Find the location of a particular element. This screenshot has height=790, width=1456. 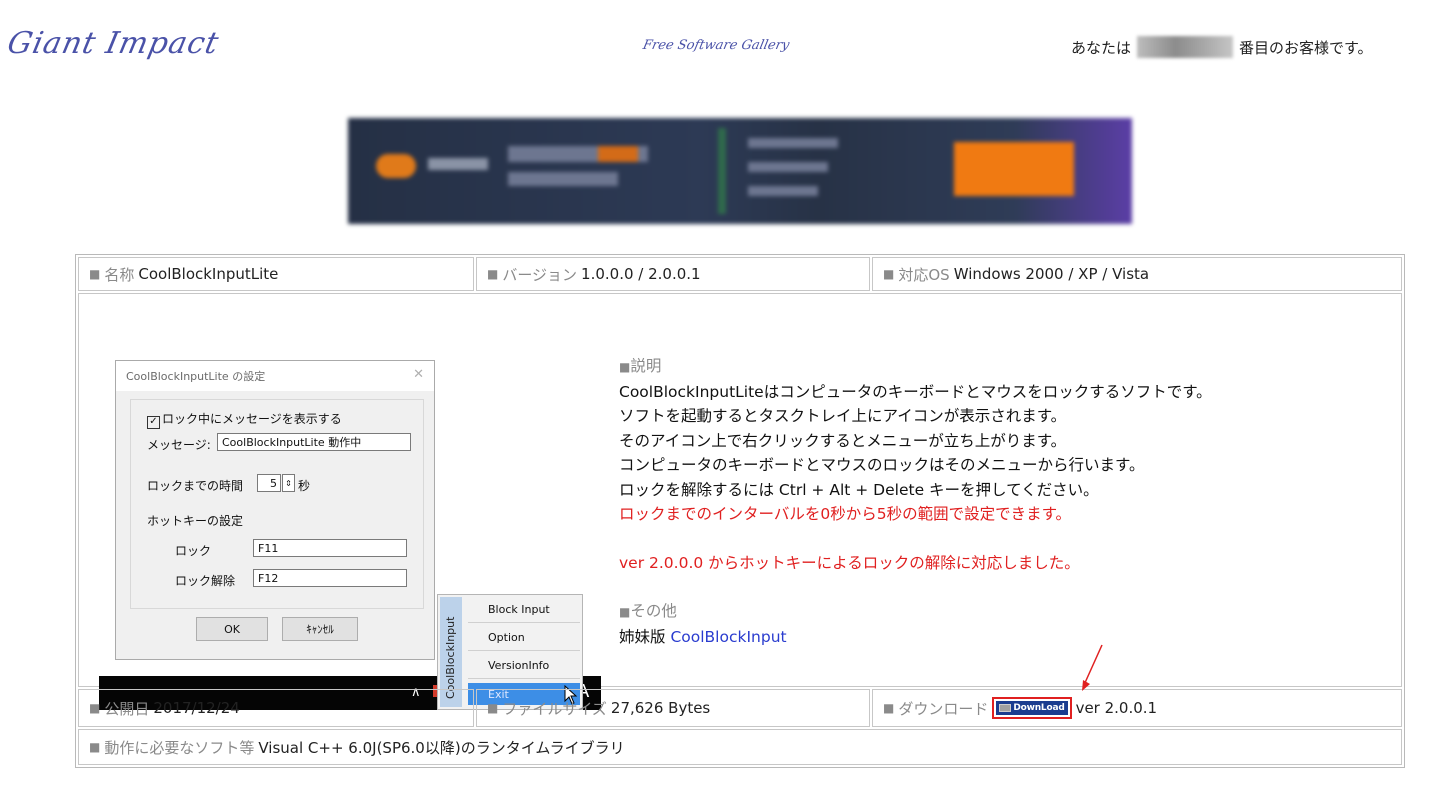

size-value: 27,626 Bytes is located at coordinates (660, 708).